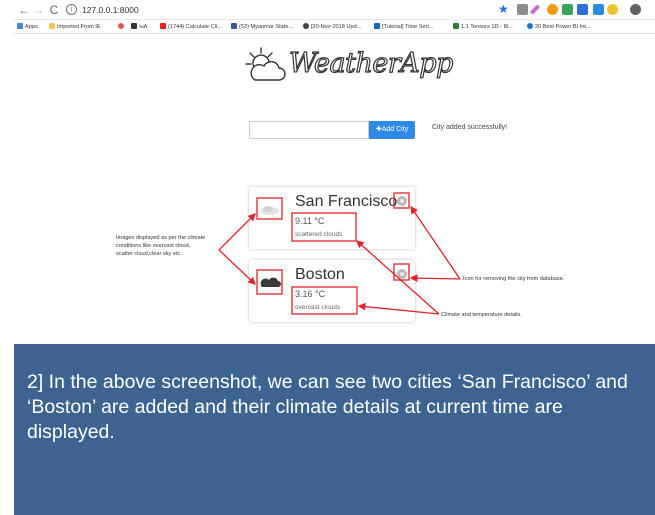  Describe the element at coordinates (470, 127) in the screenshot. I see `status-message: City added successfully!` at that location.